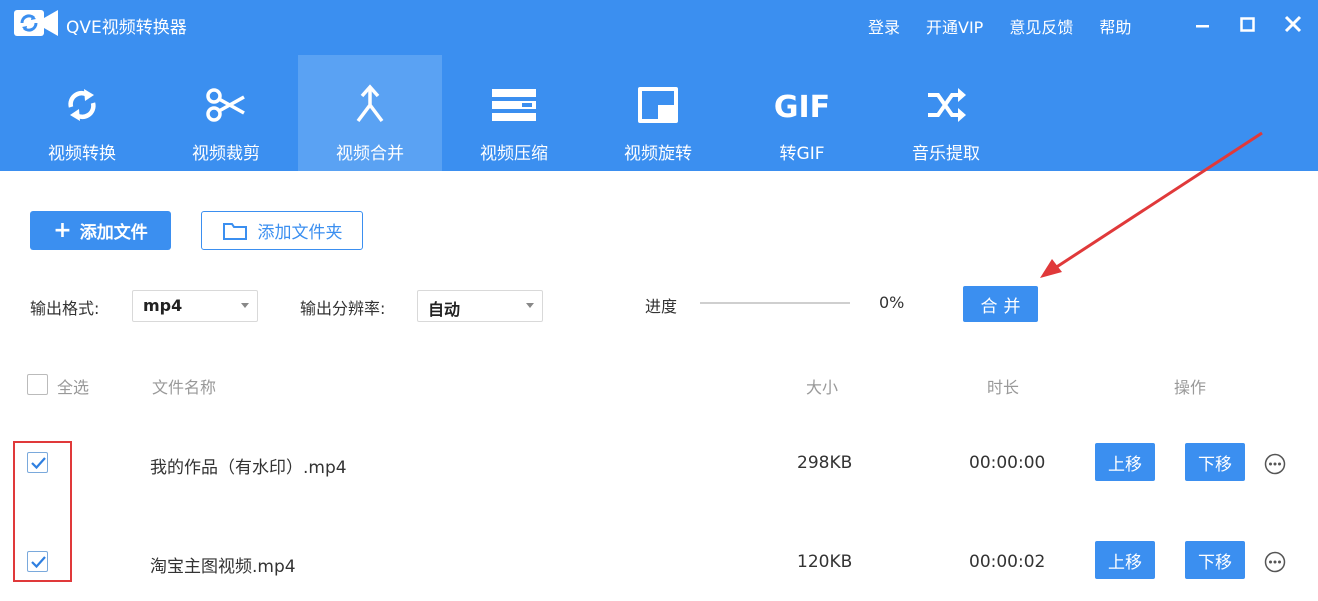 This screenshot has width=1318, height=601. I want to click on plus-icon: +, so click(62, 230).